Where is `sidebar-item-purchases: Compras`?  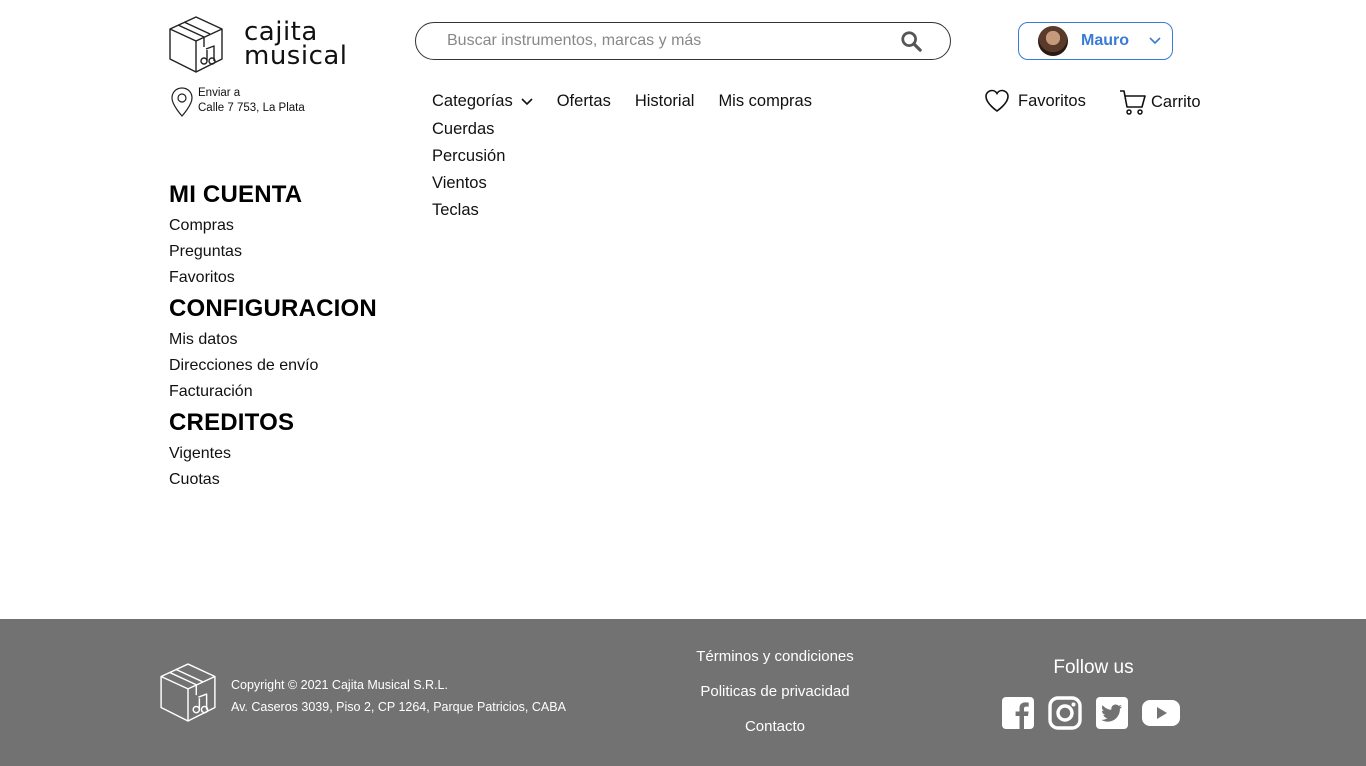
sidebar-item-purchases: Compras is located at coordinates (273, 229).